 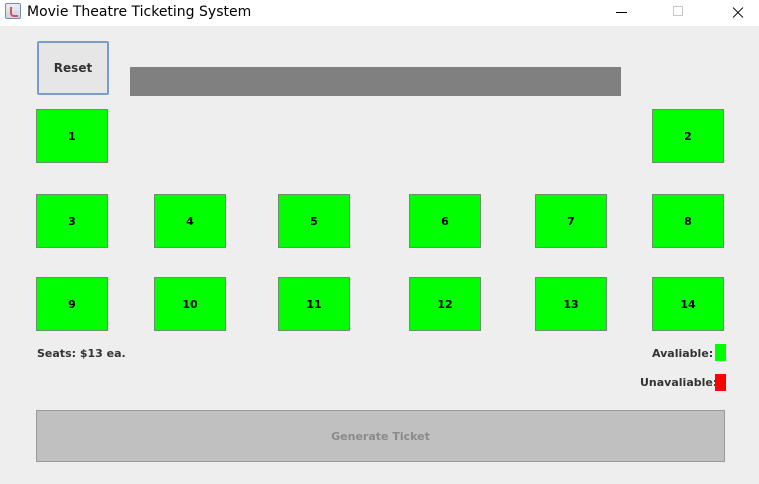 What do you see at coordinates (190, 304) in the screenshot?
I see `seat-10-button: 10` at bounding box center [190, 304].